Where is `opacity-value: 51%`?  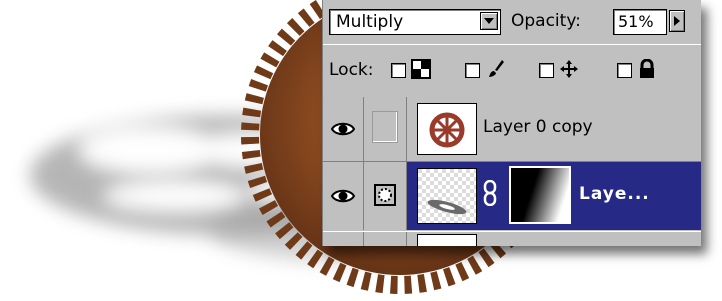 opacity-value: 51% is located at coordinates (636, 21).